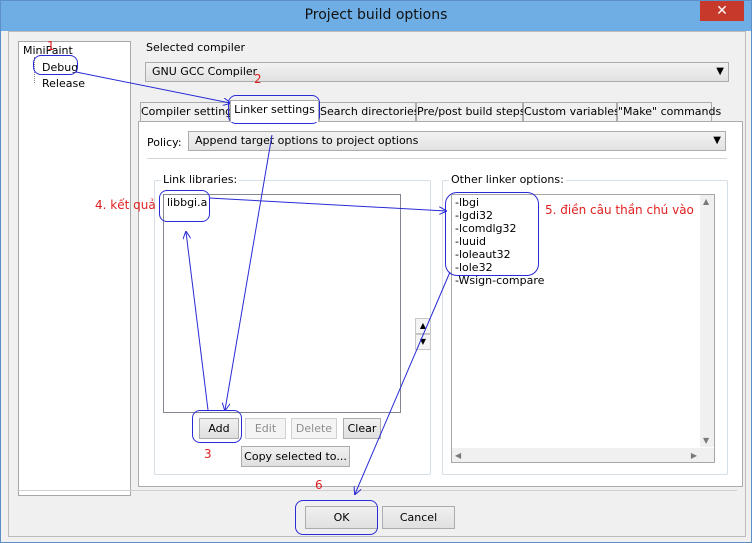  I want to click on annotation-step-1: 1, so click(51, 46).